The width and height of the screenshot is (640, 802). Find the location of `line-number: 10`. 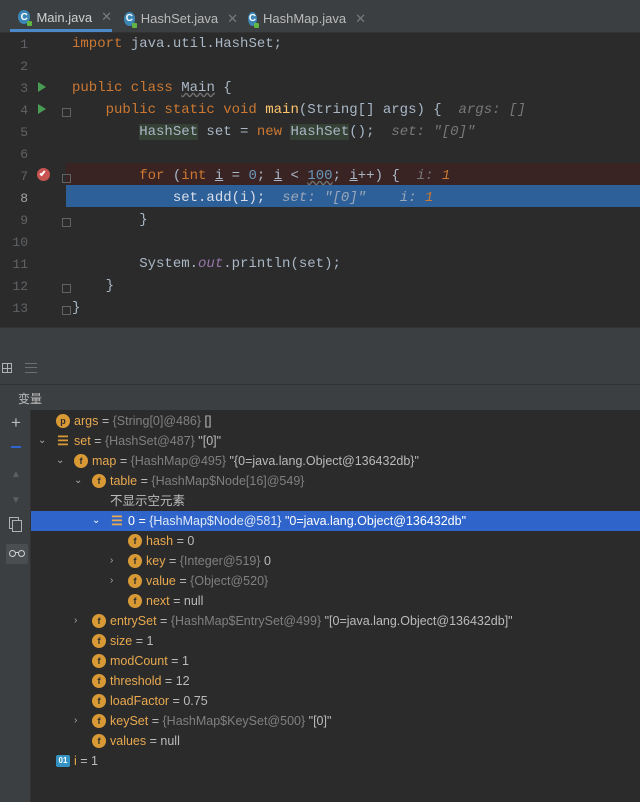

line-number: 10 is located at coordinates (20, 242).